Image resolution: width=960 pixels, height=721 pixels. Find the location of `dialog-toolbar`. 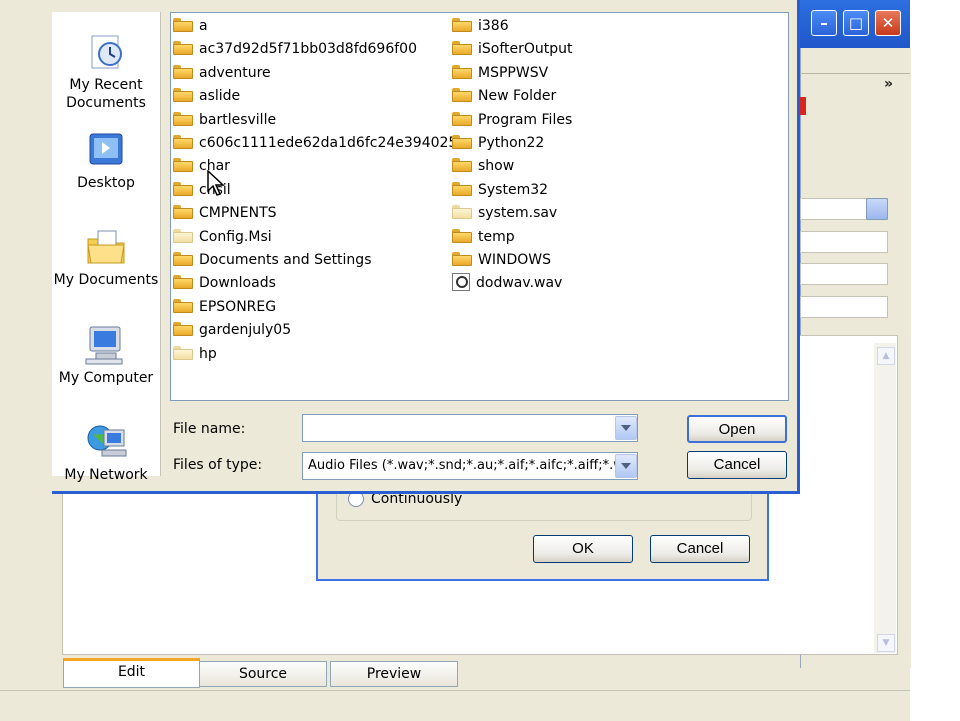

dialog-toolbar is located at coordinates (479, 6).